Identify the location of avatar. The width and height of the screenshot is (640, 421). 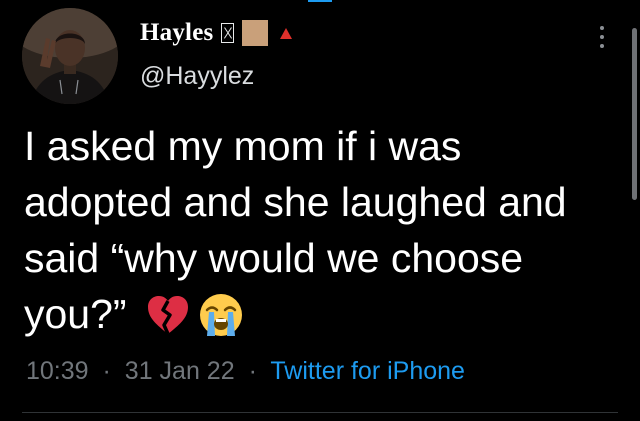
(70, 56).